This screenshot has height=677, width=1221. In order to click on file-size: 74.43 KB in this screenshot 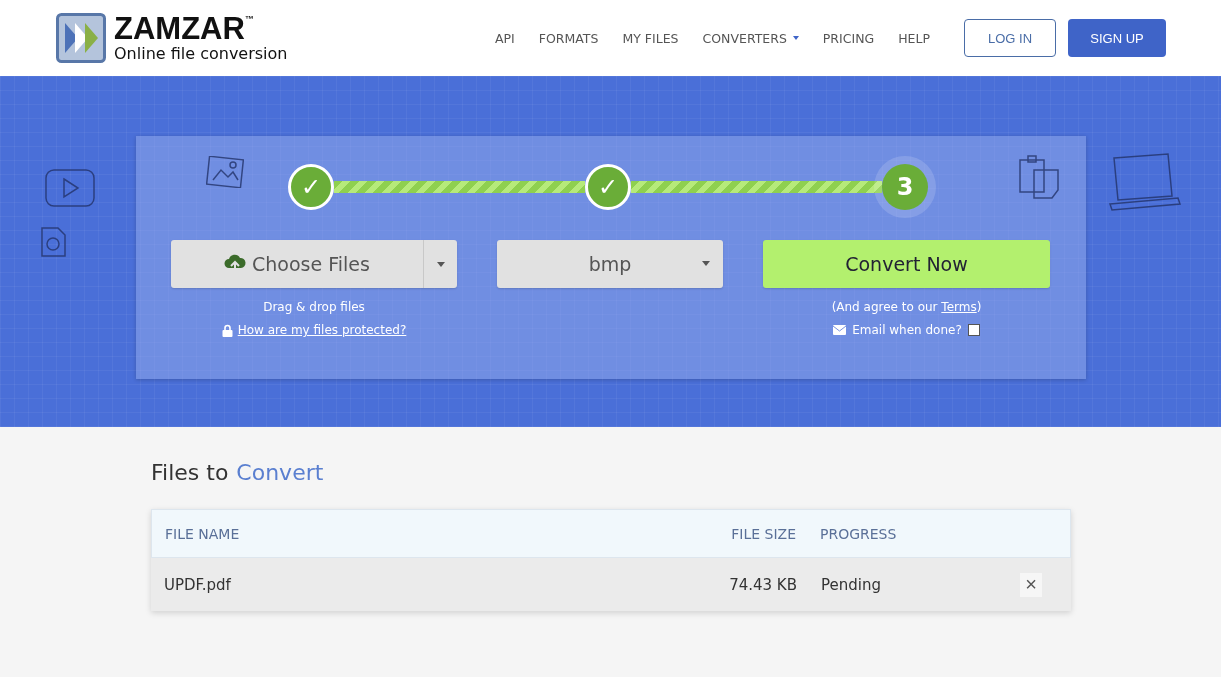, I will do `click(762, 584)`.